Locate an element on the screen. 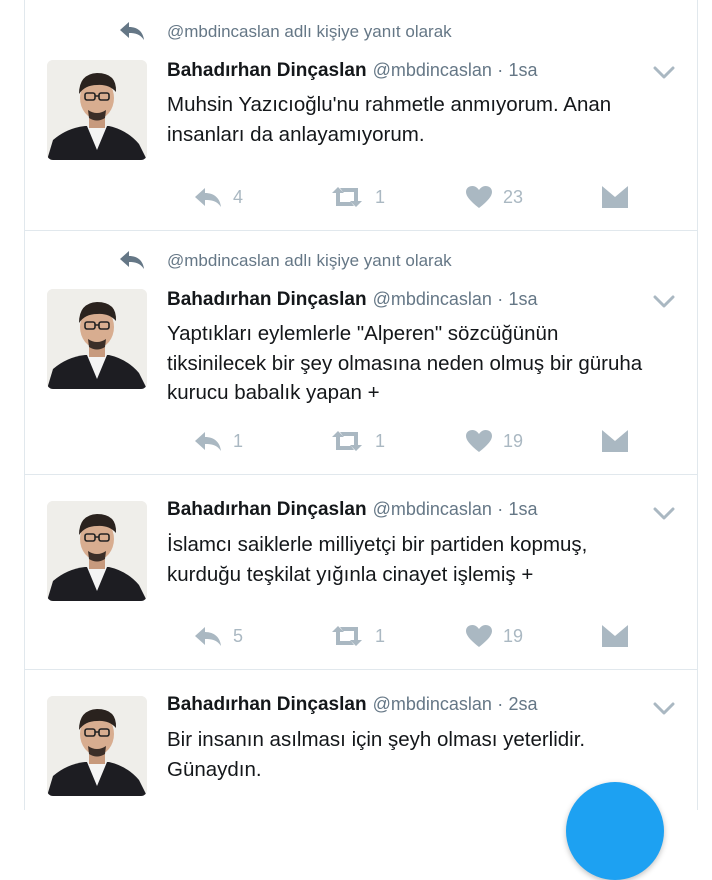 The width and height of the screenshot is (712, 880). tweet-text-line: insanları da anlayamıyorum. is located at coordinates (296, 134).